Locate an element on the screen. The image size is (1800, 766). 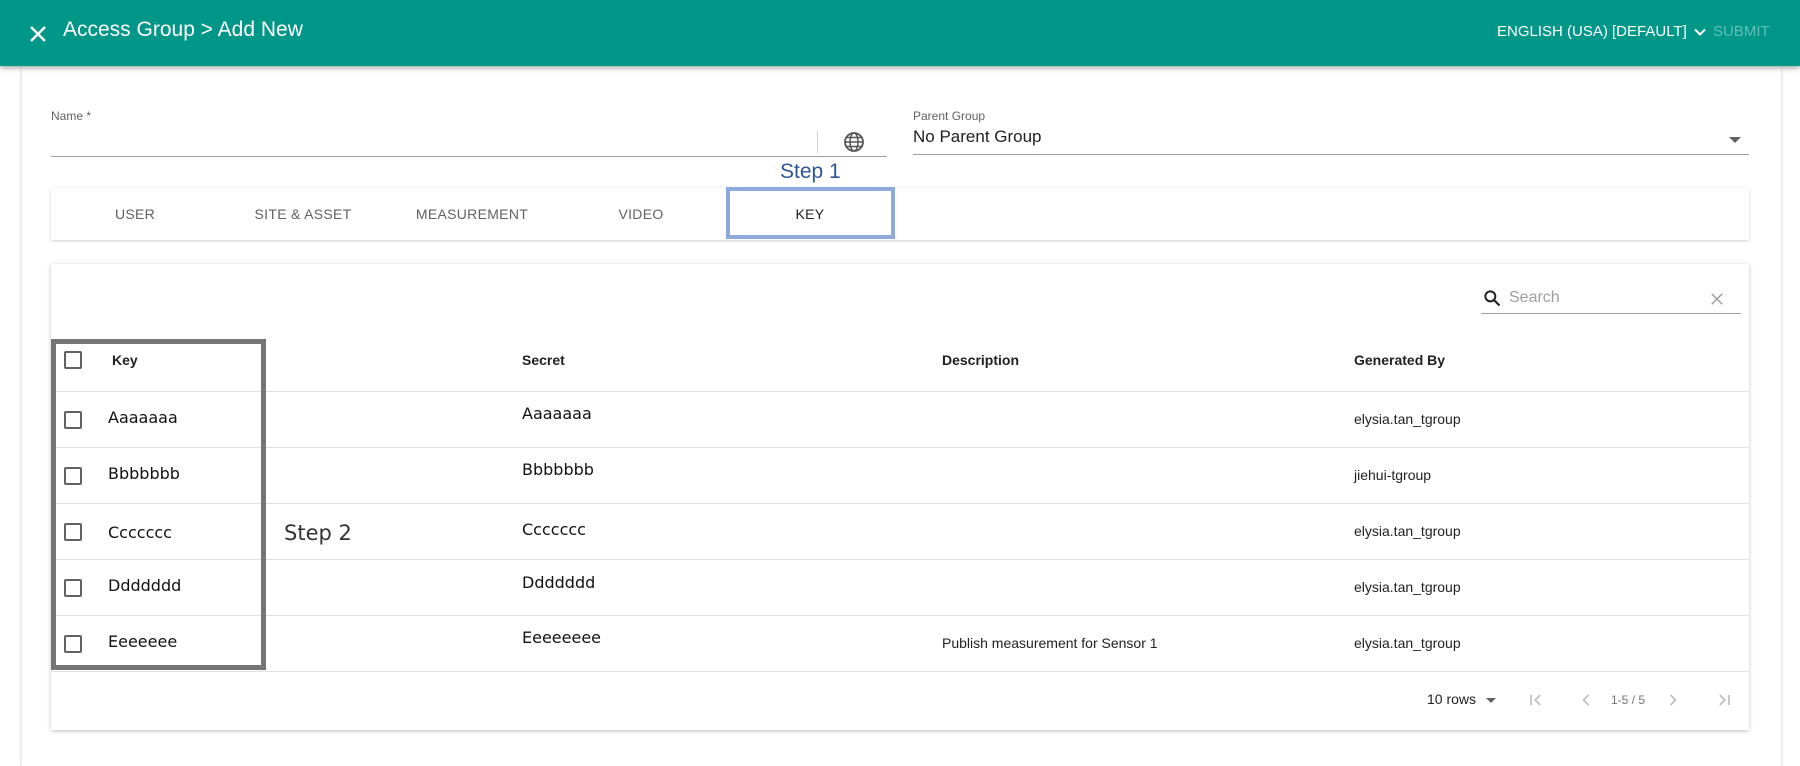
step2-annotation: Step 2 is located at coordinates (318, 533).